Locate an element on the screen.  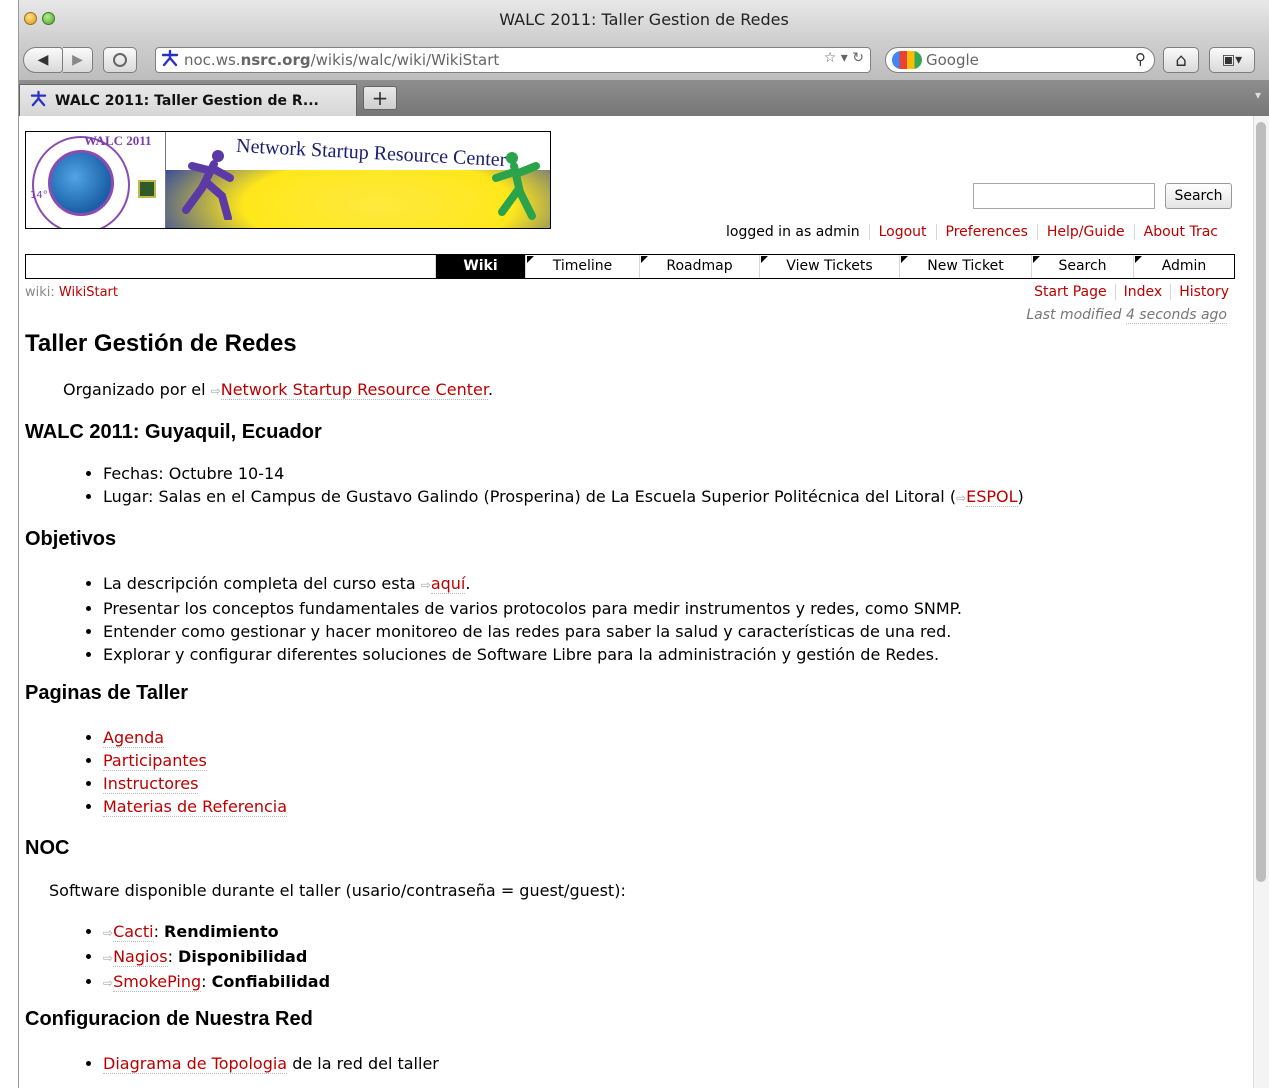
nav-search: Search is located at coordinates (1082, 266).